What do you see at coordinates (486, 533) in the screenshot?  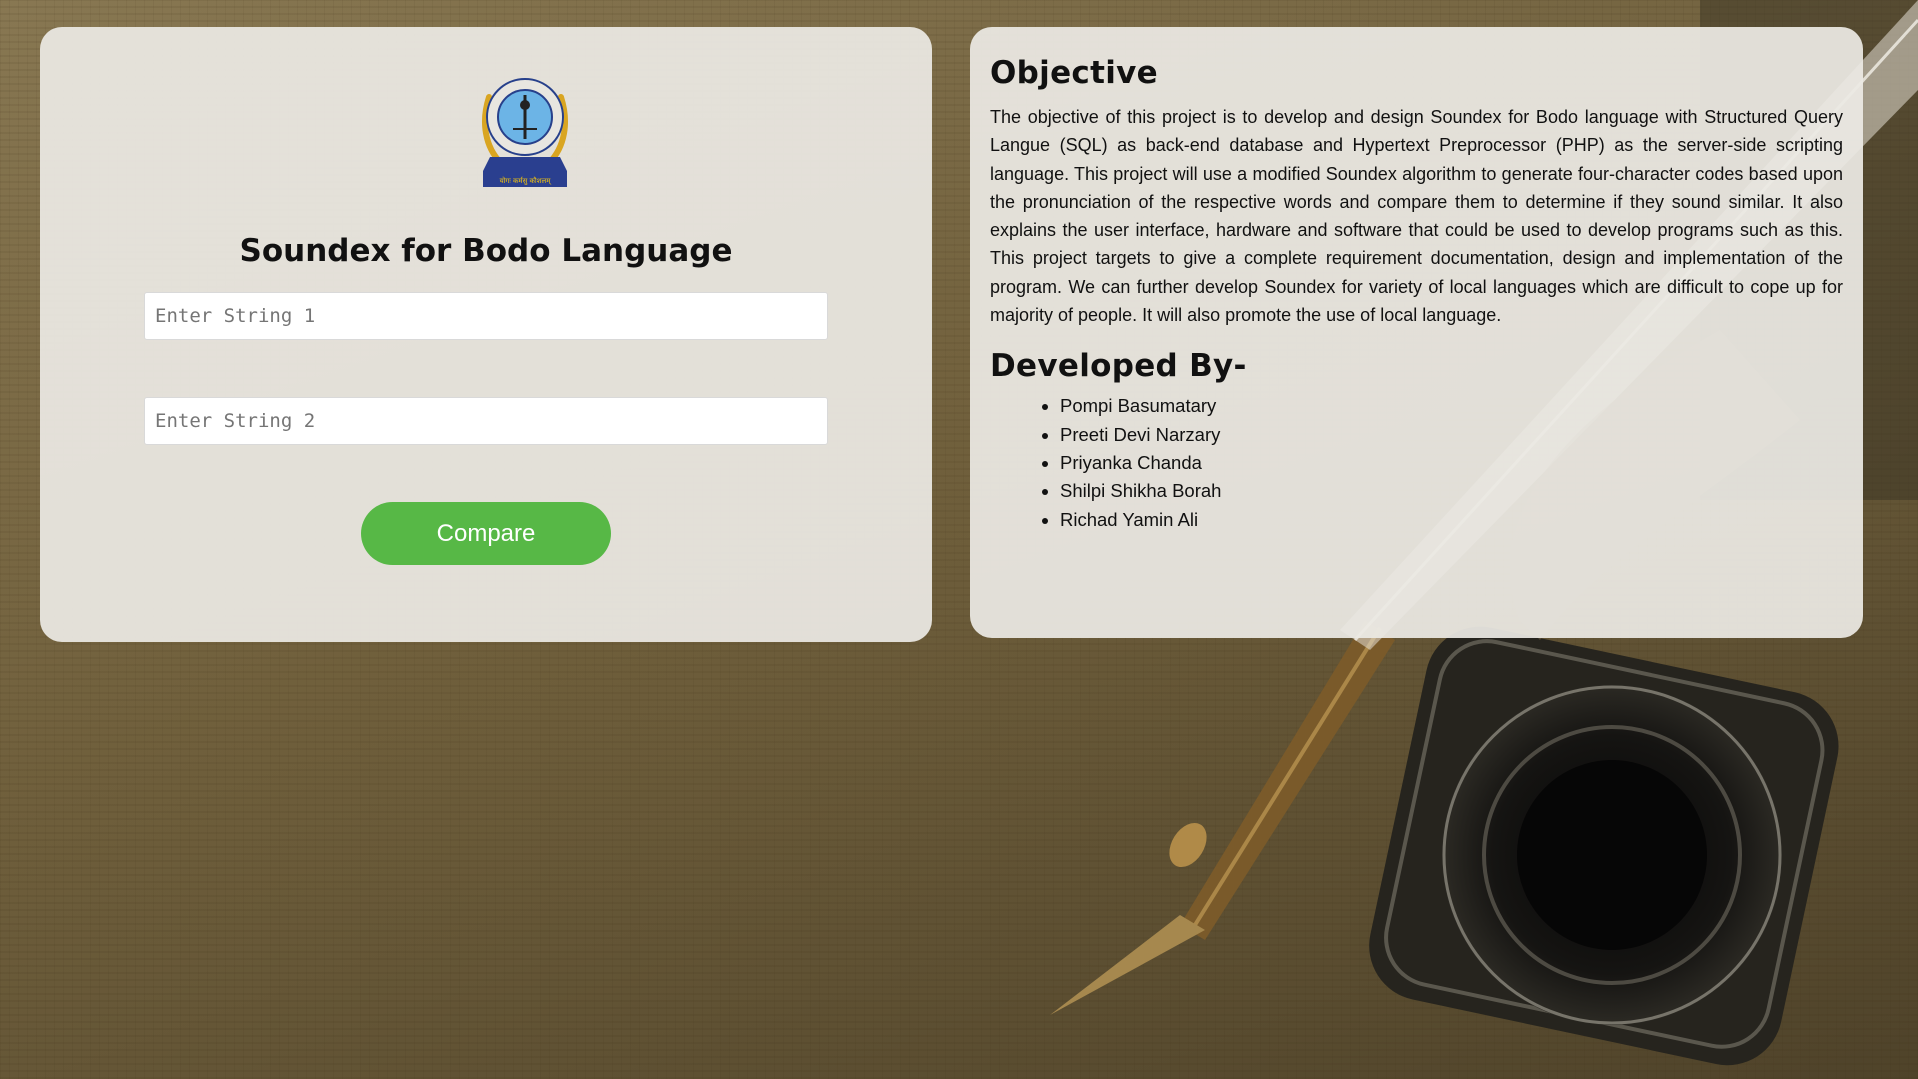 I see `compare-button: Compare` at bounding box center [486, 533].